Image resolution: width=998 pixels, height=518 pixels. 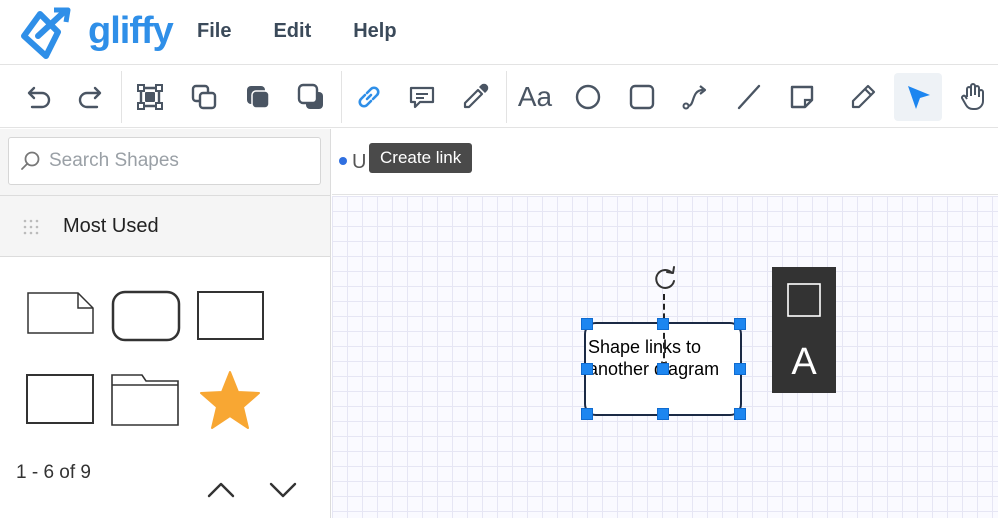 I want to click on rotate-icon, so click(x=665, y=279).